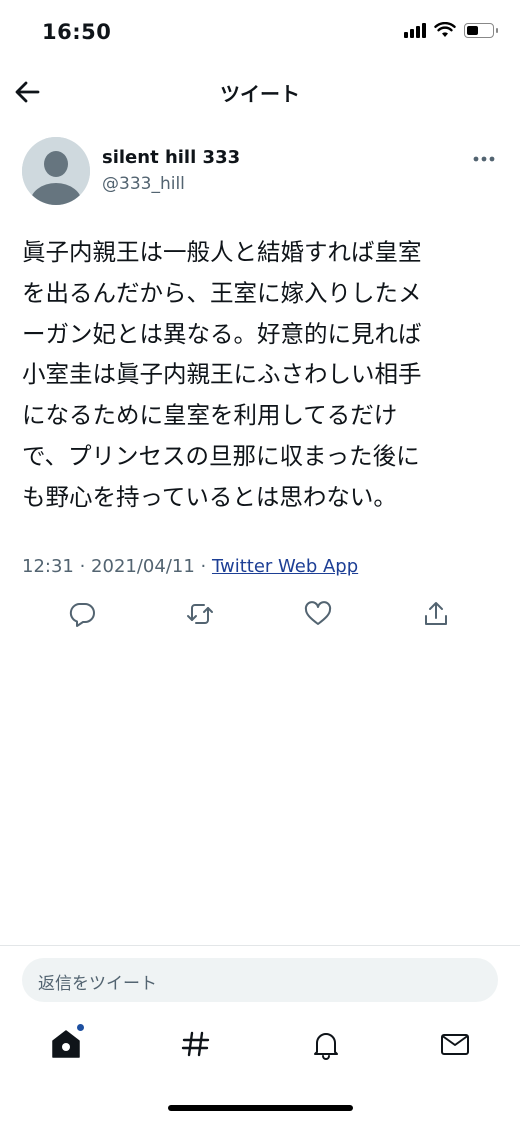  What do you see at coordinates (77, 32) in the screenshot?
I see `status-time: 16:50` at bounding box center [77, 32].